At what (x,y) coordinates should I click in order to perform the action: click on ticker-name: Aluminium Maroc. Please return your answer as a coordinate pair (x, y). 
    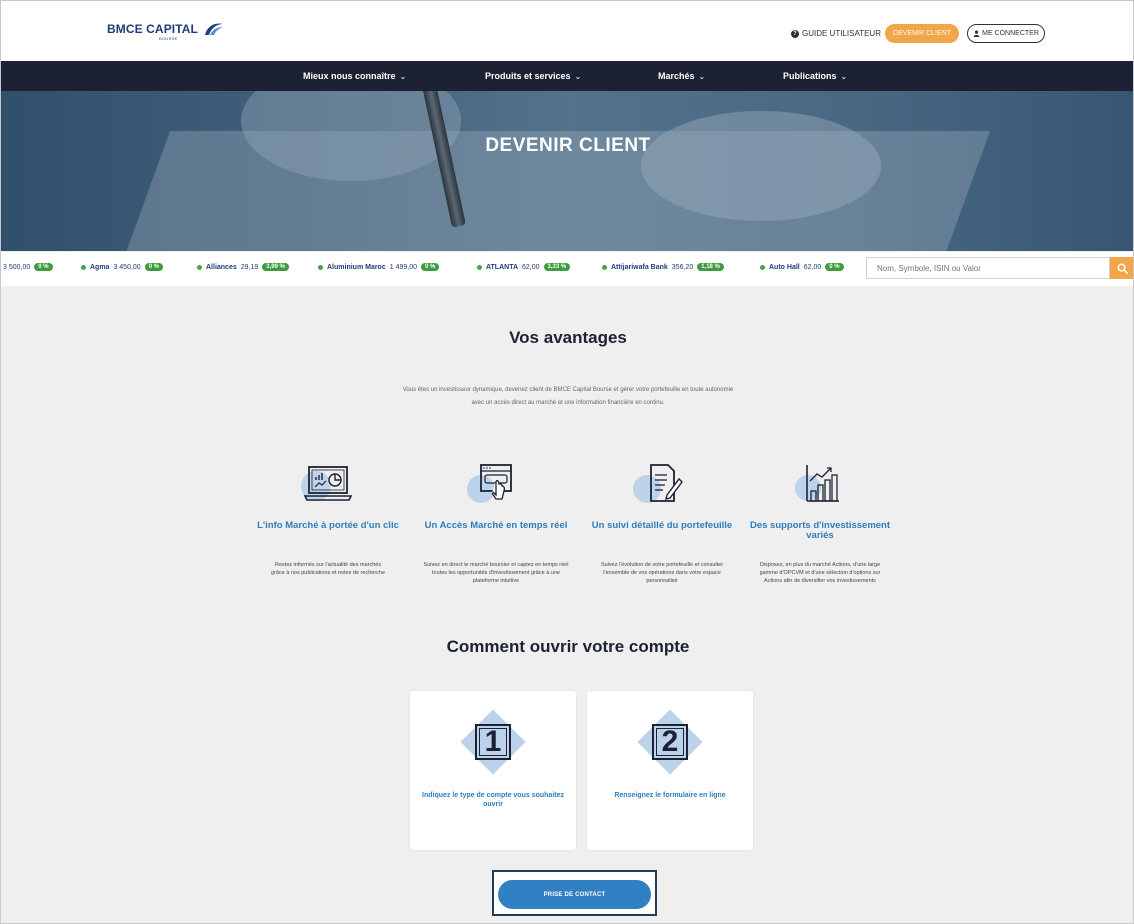
    Looking at the image, I should click on (356, 267).